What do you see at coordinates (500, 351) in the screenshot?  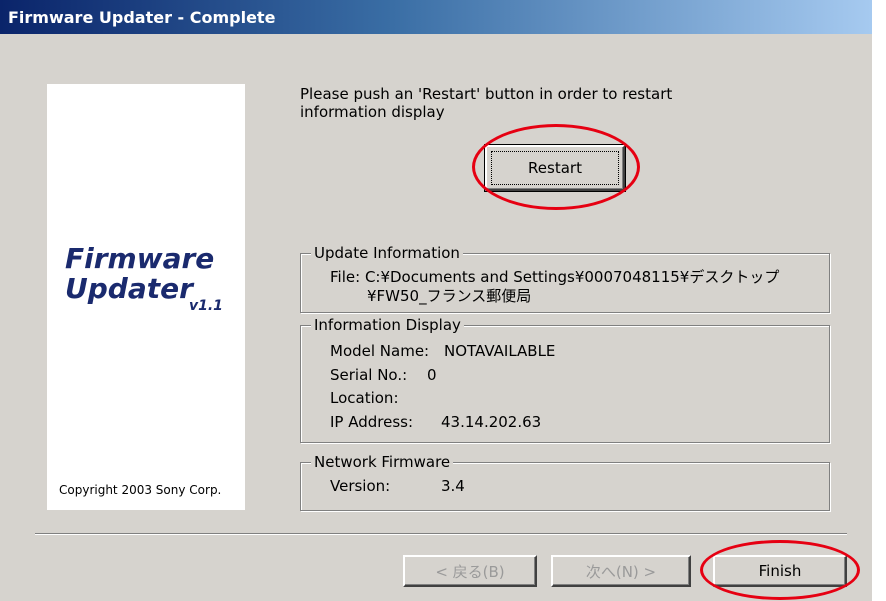 I see `model-name-value: NOTAVAILABLE` at bounding box center [500, 351].